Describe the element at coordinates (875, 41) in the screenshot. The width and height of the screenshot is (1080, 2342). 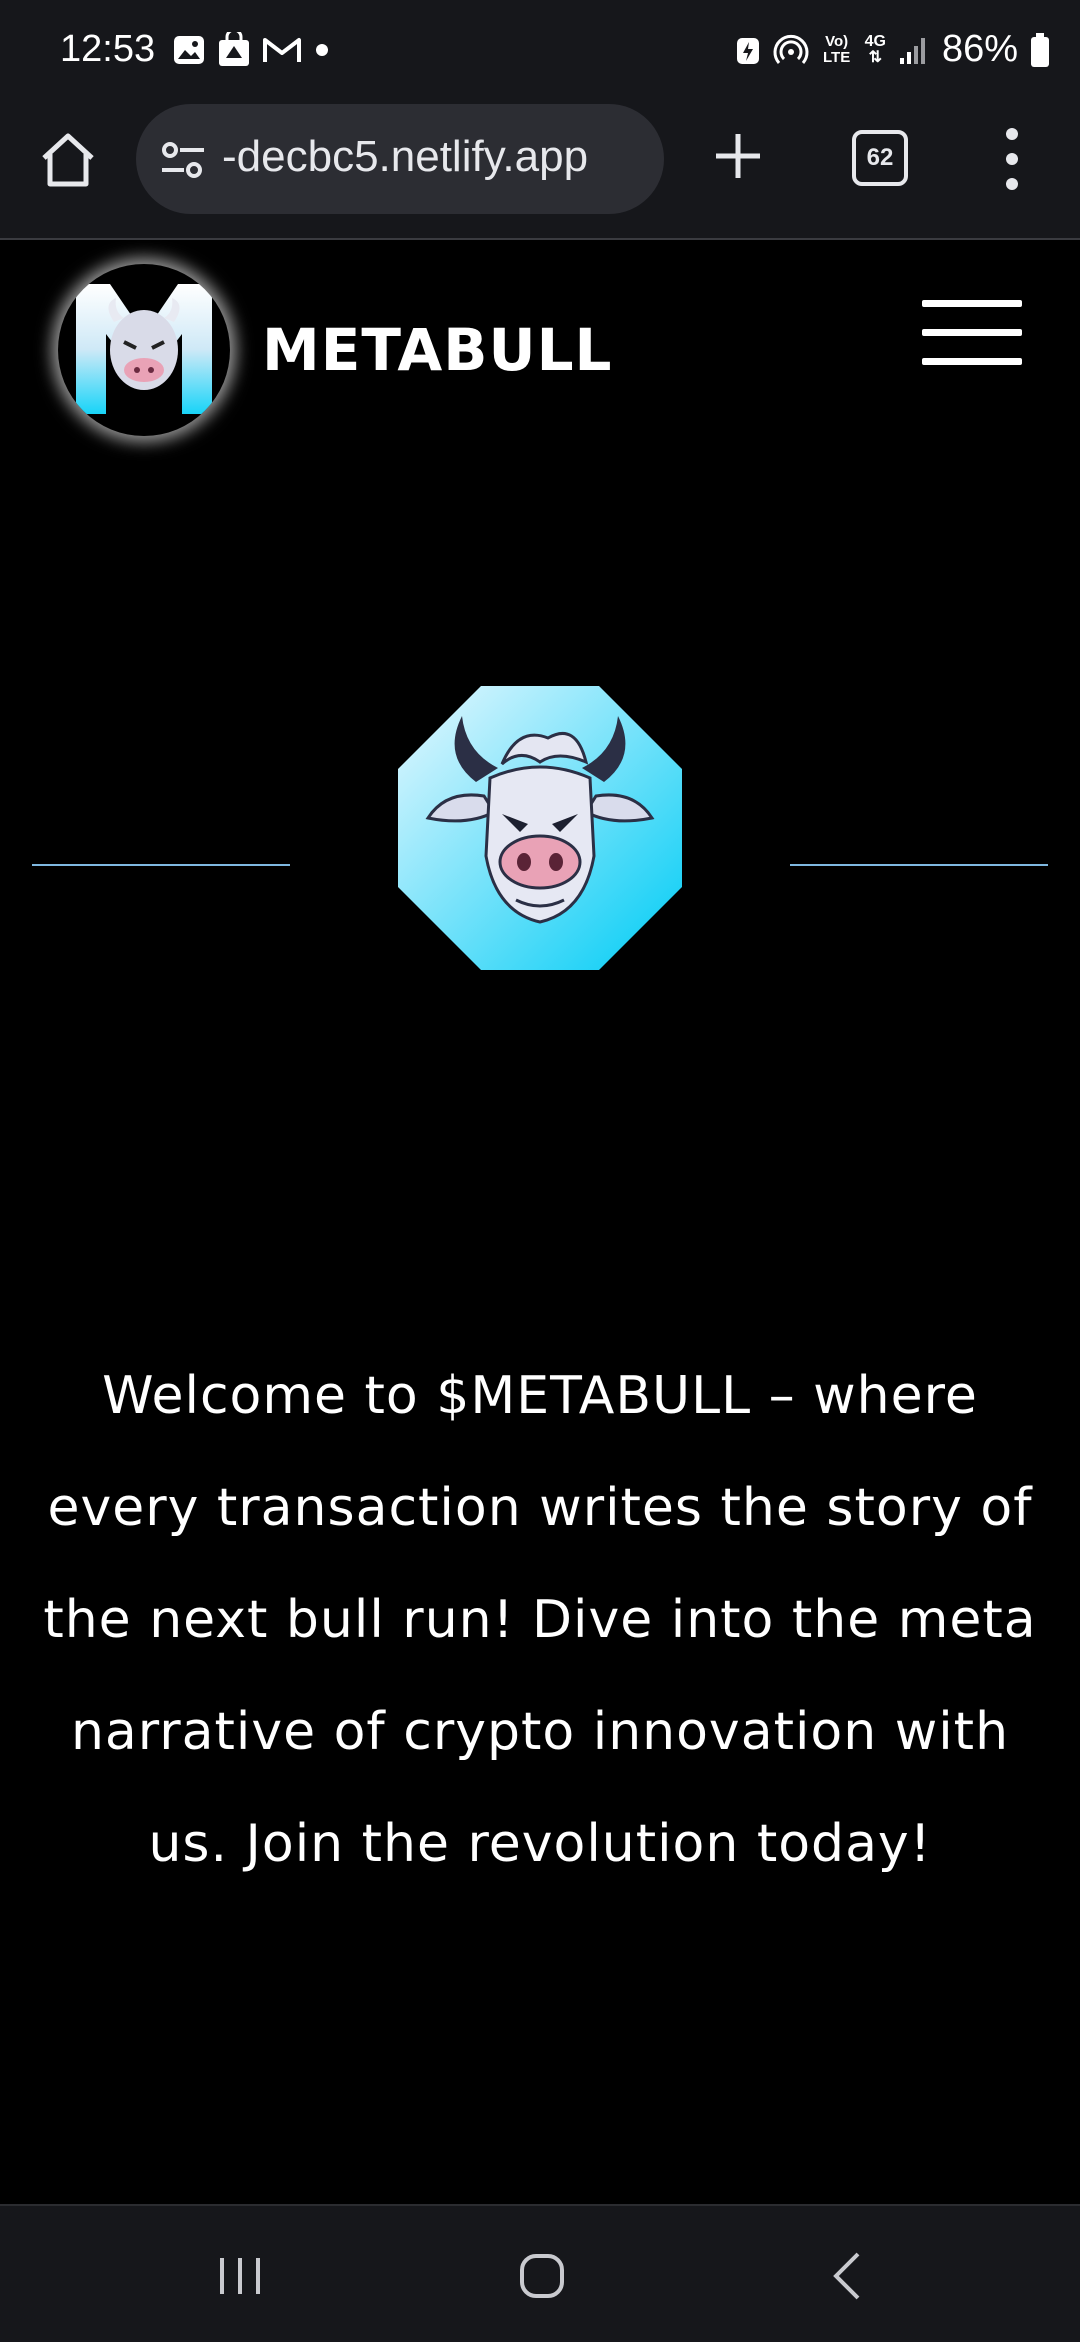
I see `network-type-label: 4G` at that location.